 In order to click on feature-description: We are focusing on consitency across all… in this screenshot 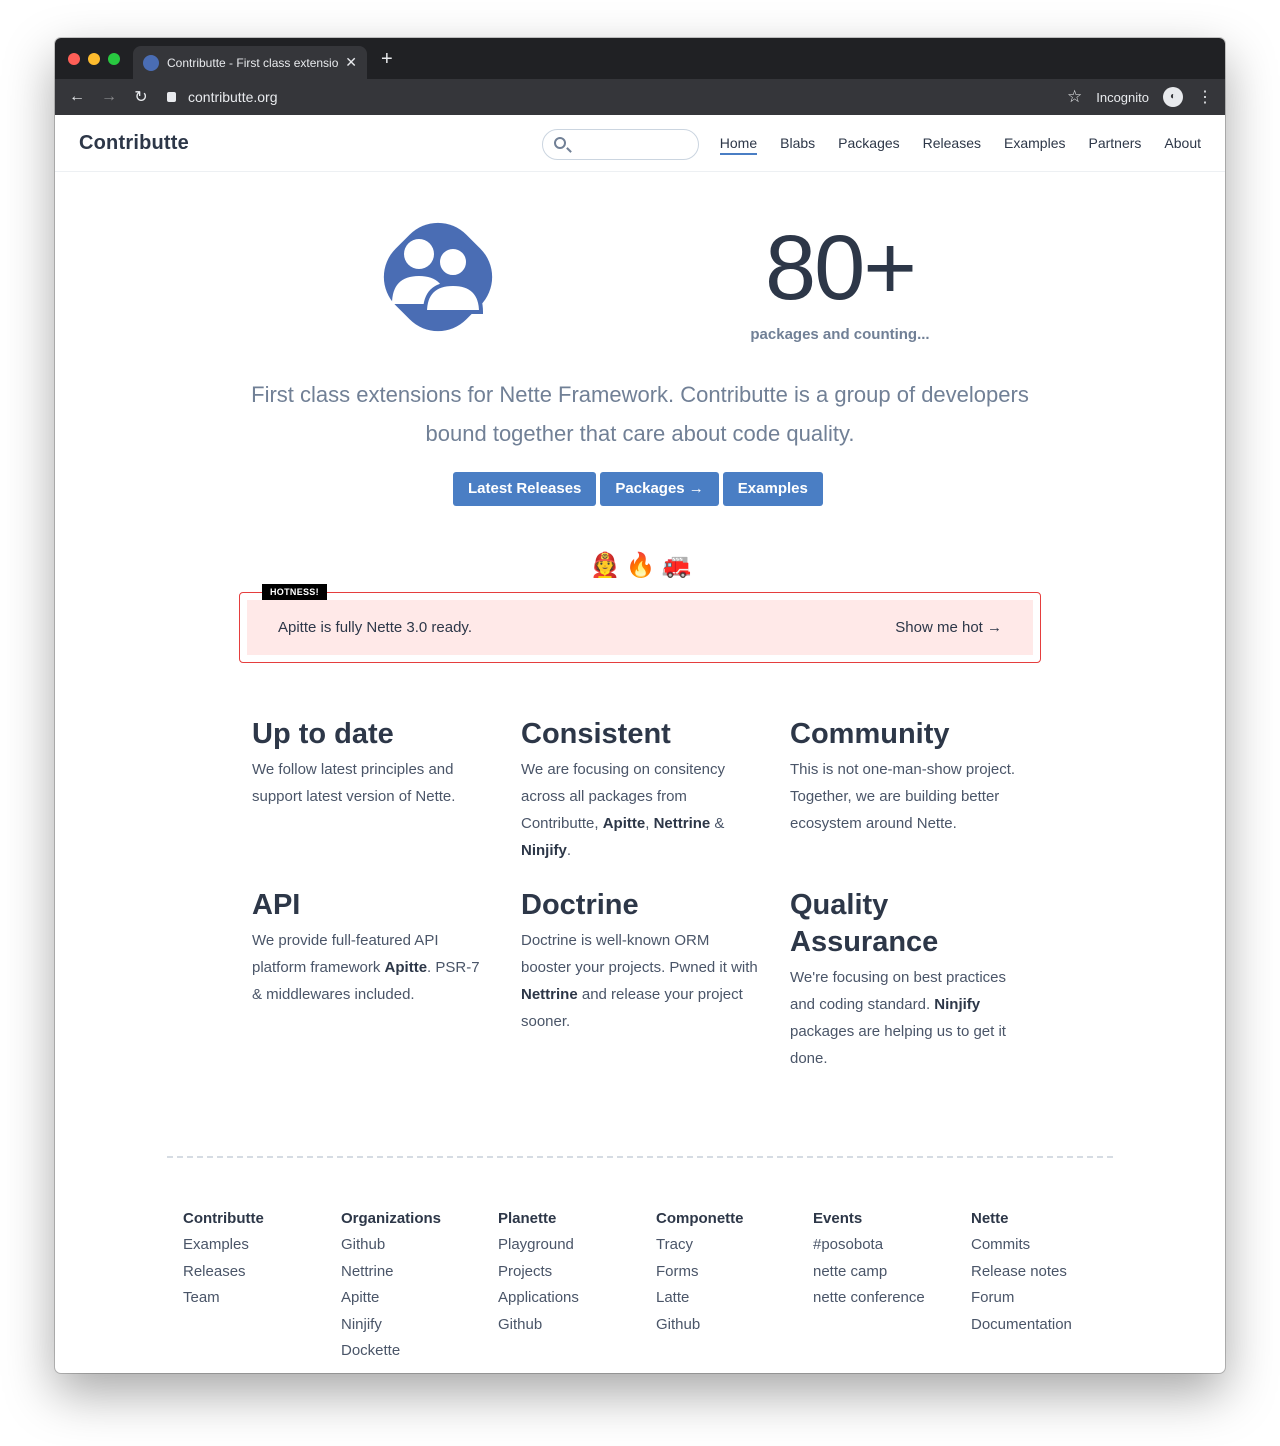, I will do `click(641, 810)`.